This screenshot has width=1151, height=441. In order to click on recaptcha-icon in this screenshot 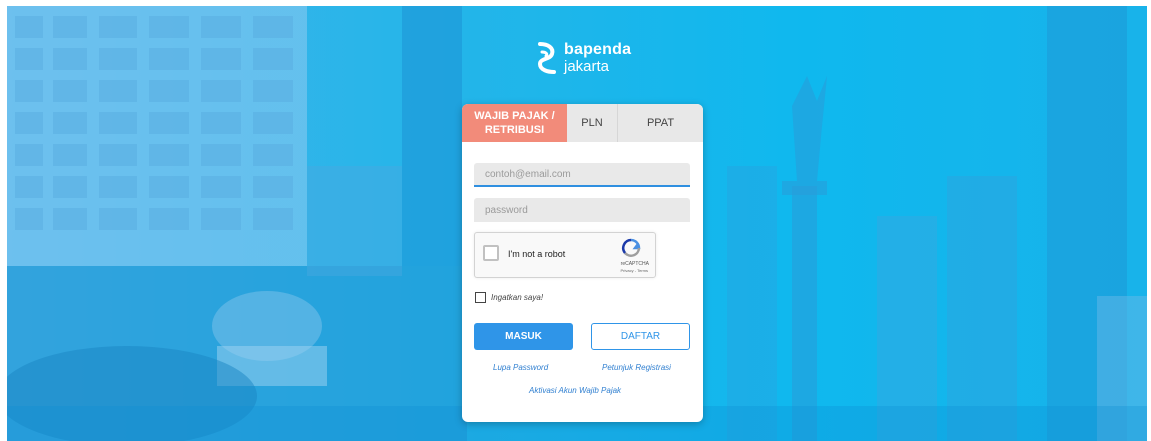, I will do `click(631, 247)`.